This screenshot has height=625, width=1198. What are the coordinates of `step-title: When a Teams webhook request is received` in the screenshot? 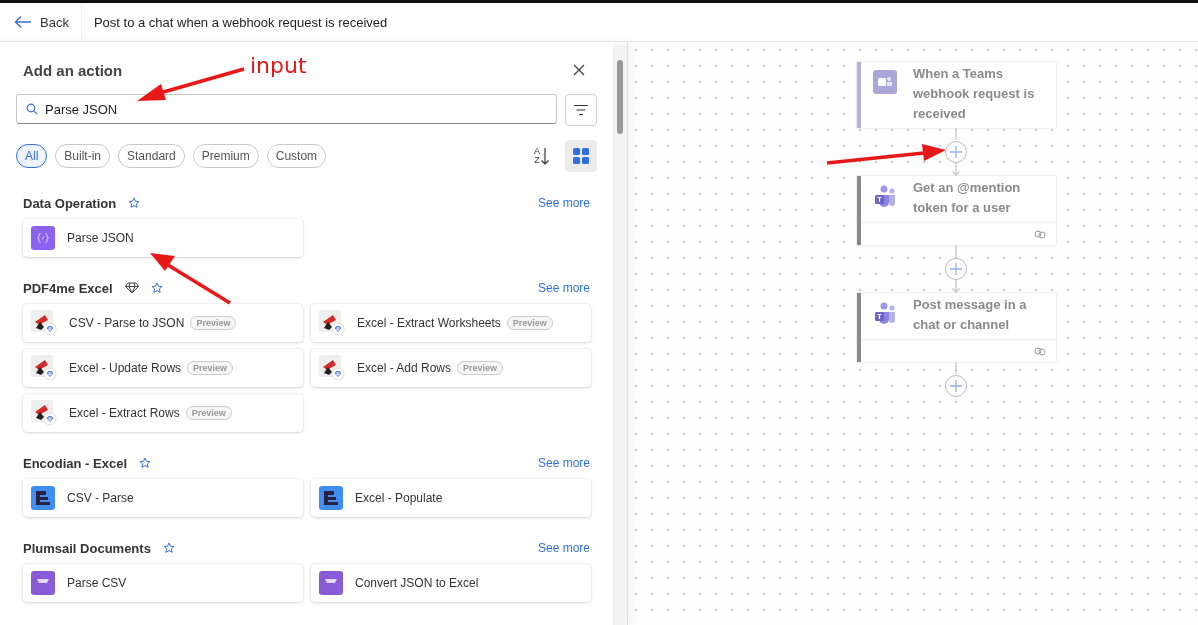 It's located at (974, 94).